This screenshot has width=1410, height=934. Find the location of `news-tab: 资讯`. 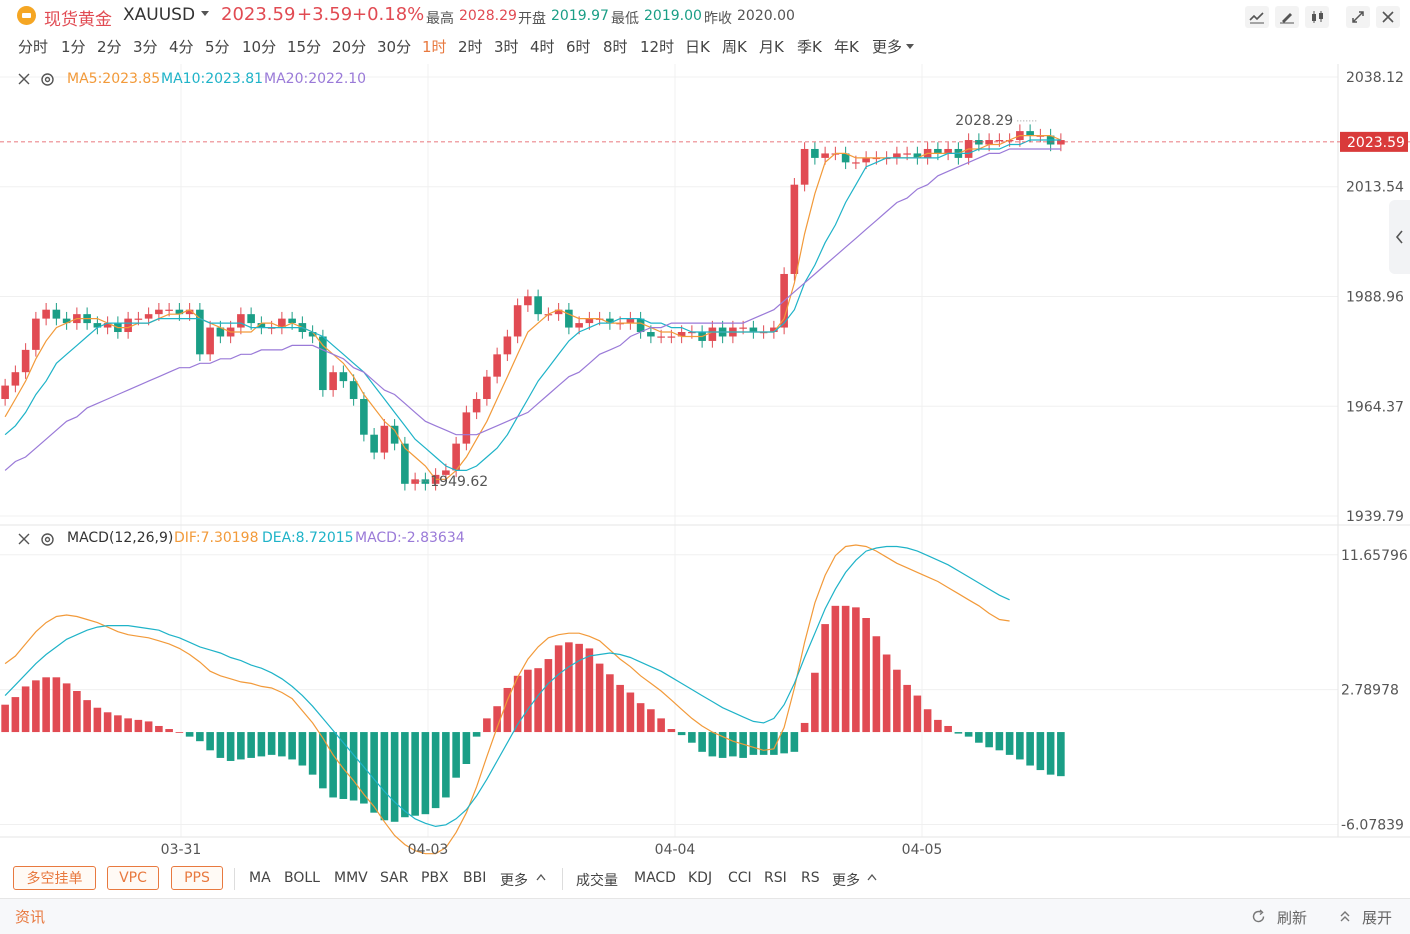

news-tab: 资讯 is located at coordinates (30, 916).